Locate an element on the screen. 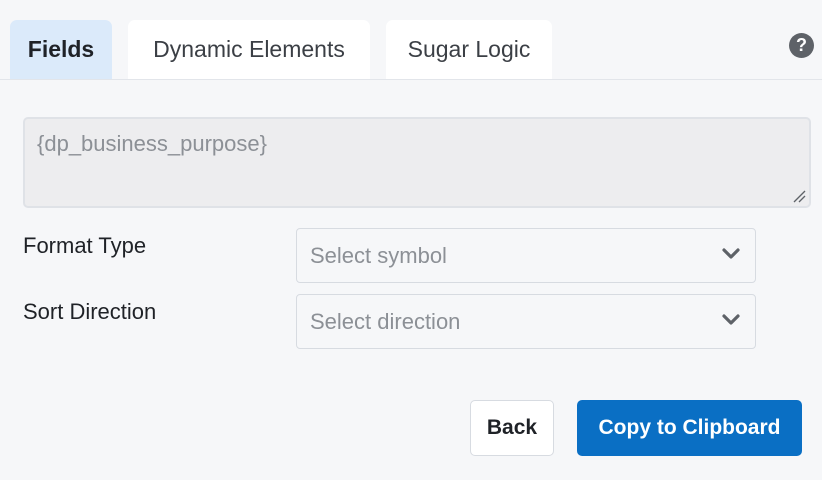  sort-direction-label: Sort Direction is located at coordinates (90, 311).